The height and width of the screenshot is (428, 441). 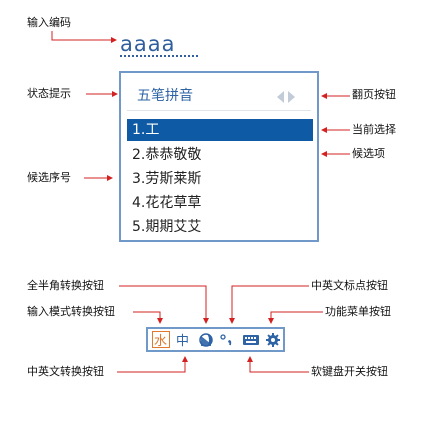 What do you see at coordinates (84, 37) in the screenshot?
I see `arrow-input-code` at bounding box center [84, 37].